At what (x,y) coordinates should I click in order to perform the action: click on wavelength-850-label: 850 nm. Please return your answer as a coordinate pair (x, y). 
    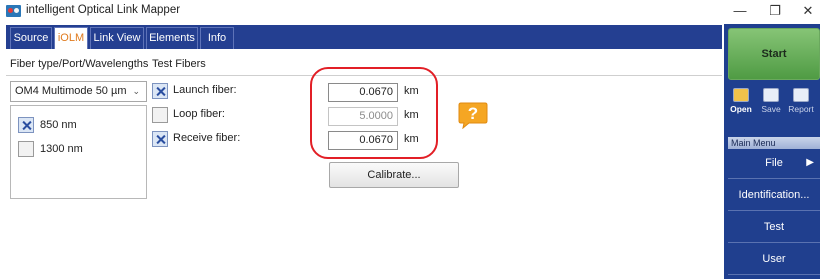
    Looking at the image, I should click on (58, 125).